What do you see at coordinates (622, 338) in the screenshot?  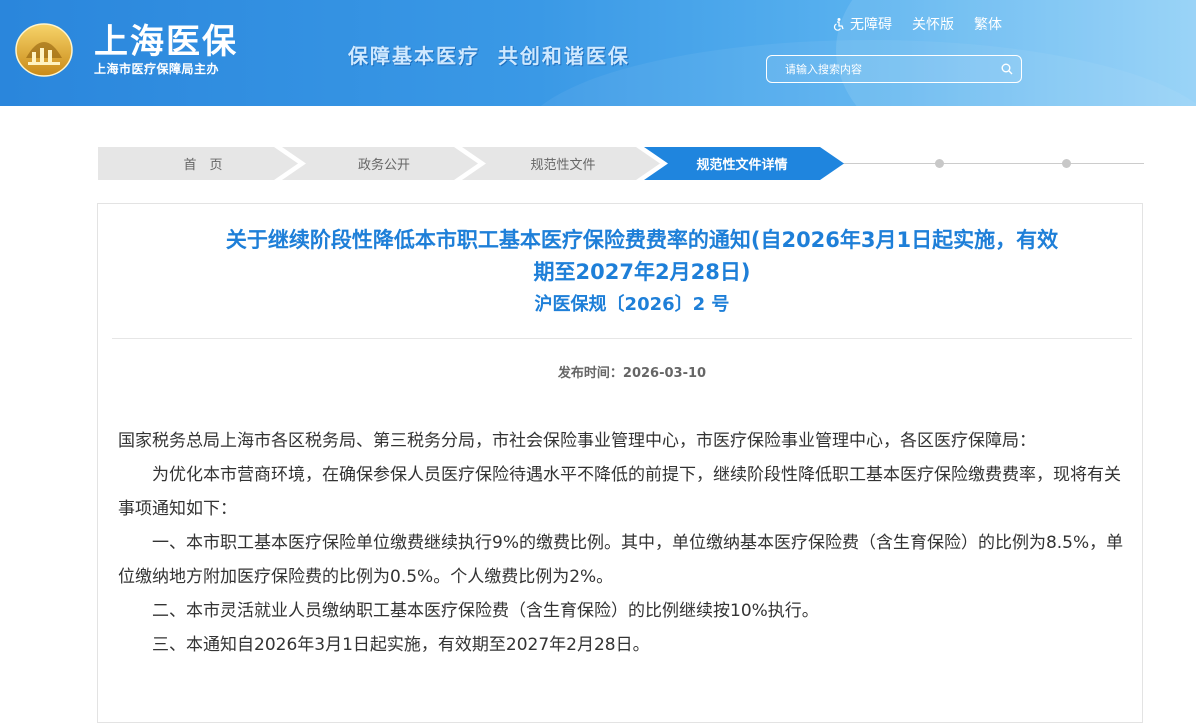 I see `title-divider` at bounding box center [622, 338].